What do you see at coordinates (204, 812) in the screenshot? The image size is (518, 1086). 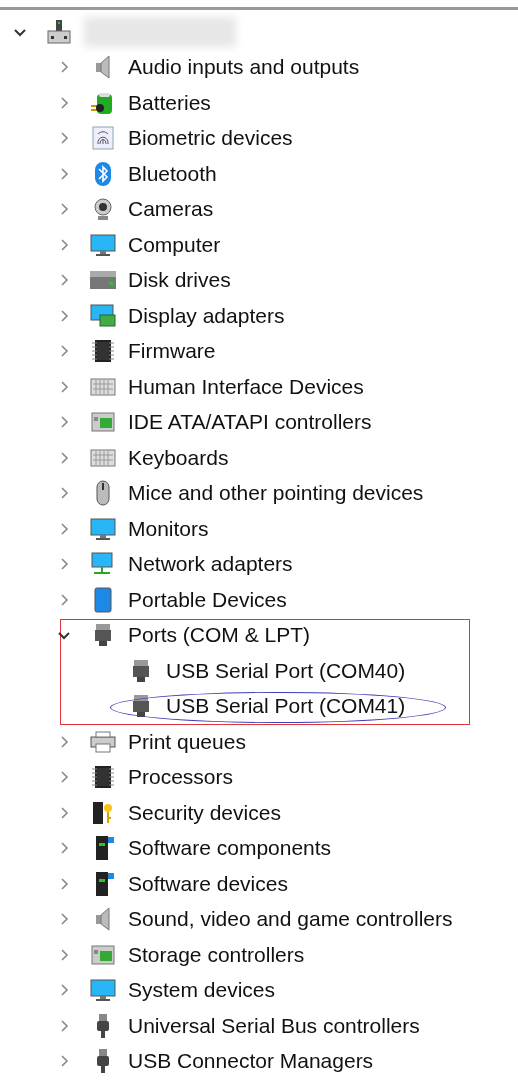 I see `device-category-label: Security devices` at bounding box center [204, 812].